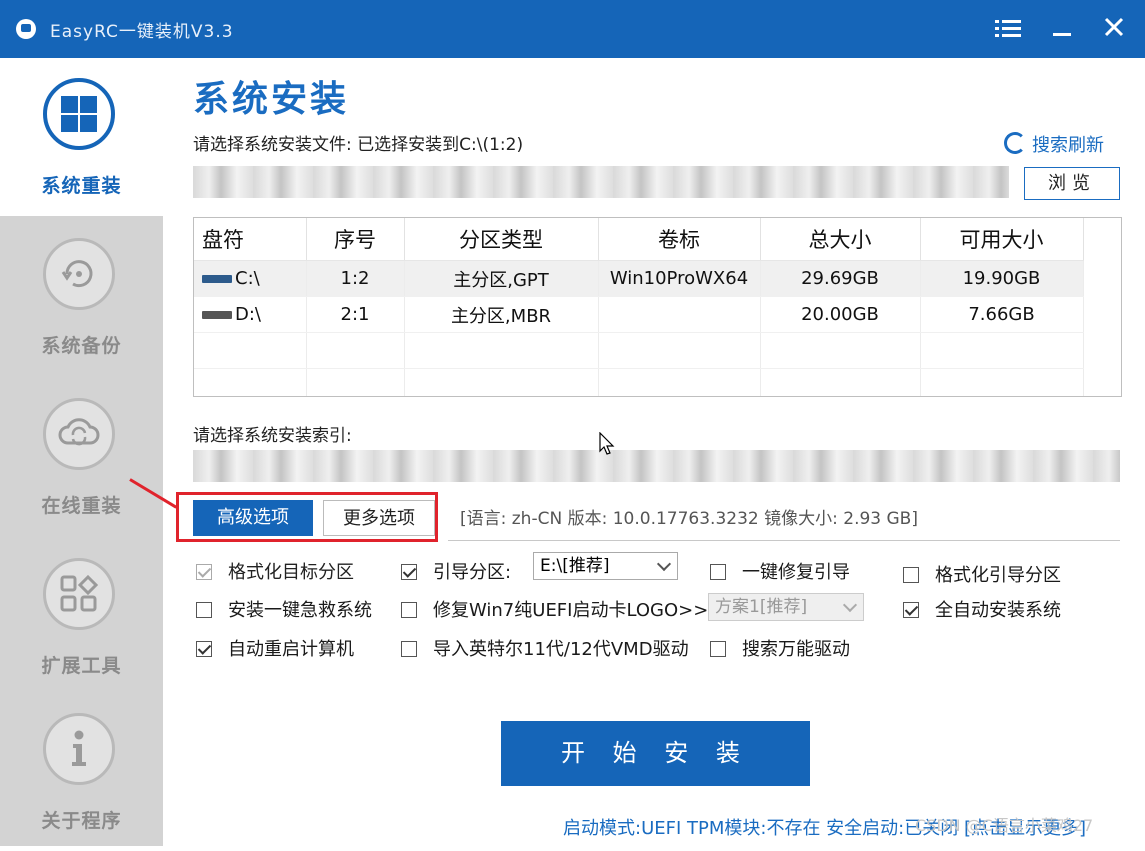  Describe the element at coordinates (1114, 29) in the screenshot. I see `close-icon` at that location.